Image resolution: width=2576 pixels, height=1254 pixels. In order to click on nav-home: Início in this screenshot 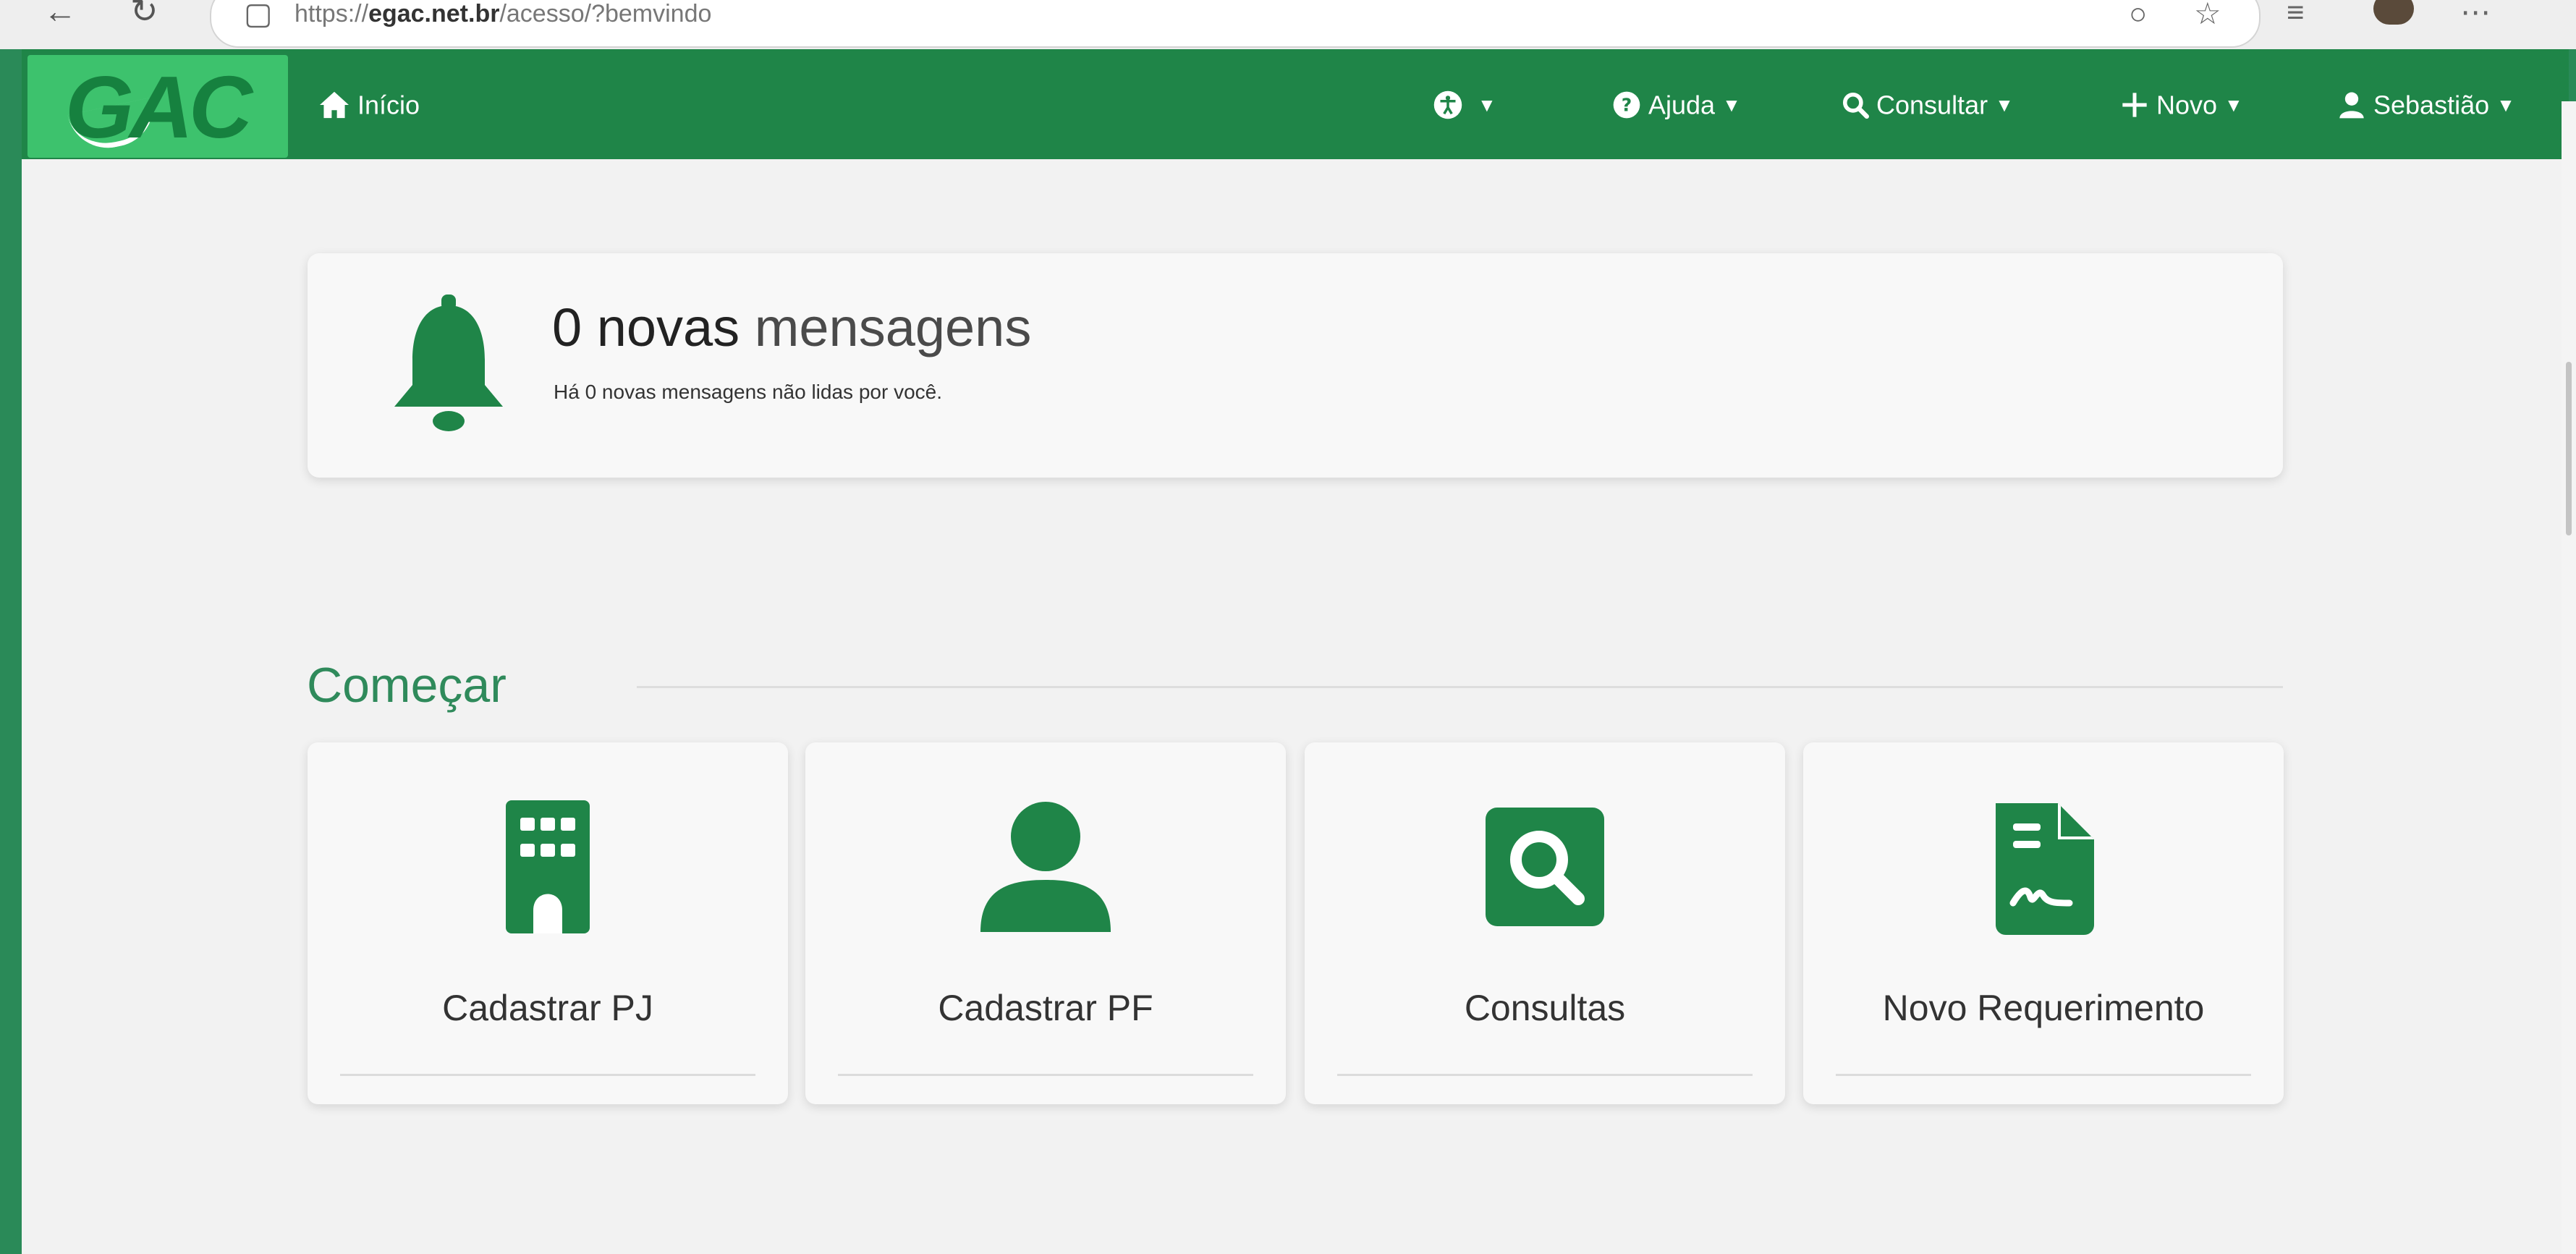, I will do `click(369, 104)`.